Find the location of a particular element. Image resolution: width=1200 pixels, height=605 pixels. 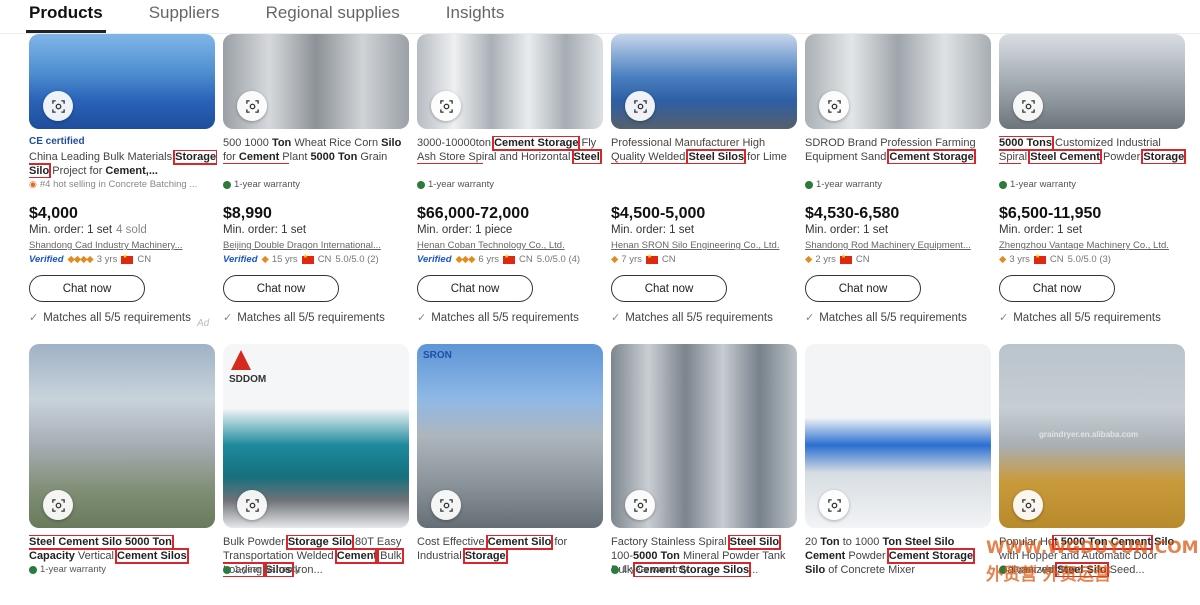

title-segment: 20 is located at coordinates (813, 542).